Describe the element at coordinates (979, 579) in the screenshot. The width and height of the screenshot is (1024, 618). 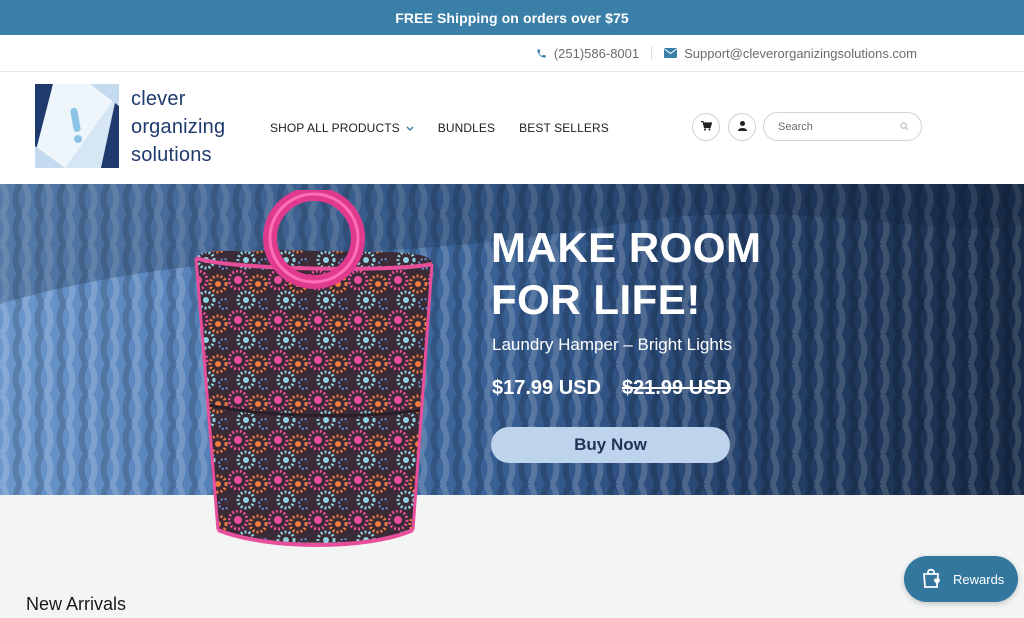
I see `rewards-label: Rewards` at that location.